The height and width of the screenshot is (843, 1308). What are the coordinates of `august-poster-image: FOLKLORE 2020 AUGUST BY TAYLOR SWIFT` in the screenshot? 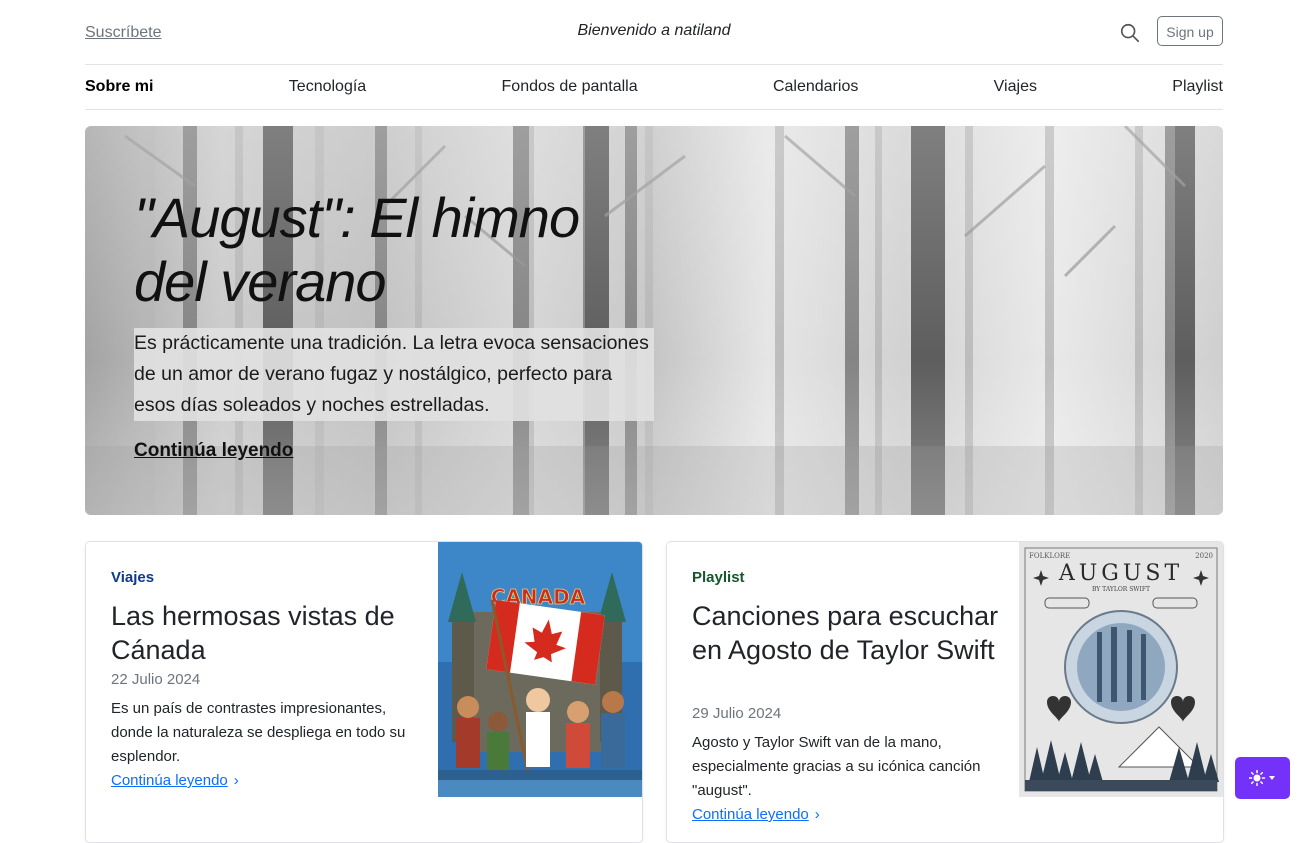 It's located at (1121, 669).